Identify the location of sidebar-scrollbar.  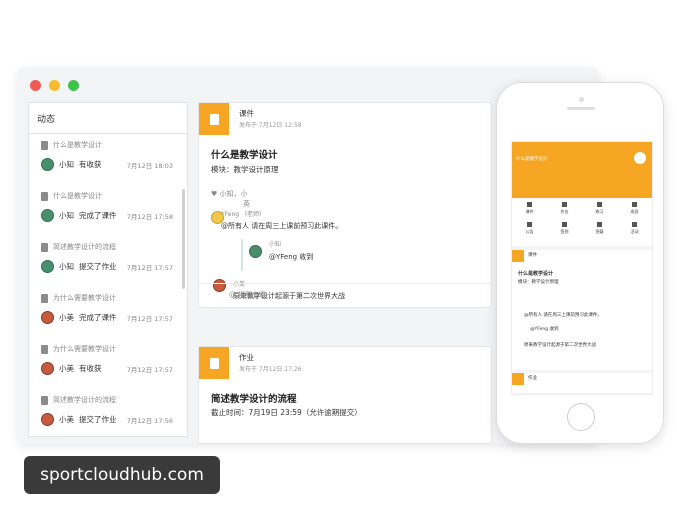
(183, 239).